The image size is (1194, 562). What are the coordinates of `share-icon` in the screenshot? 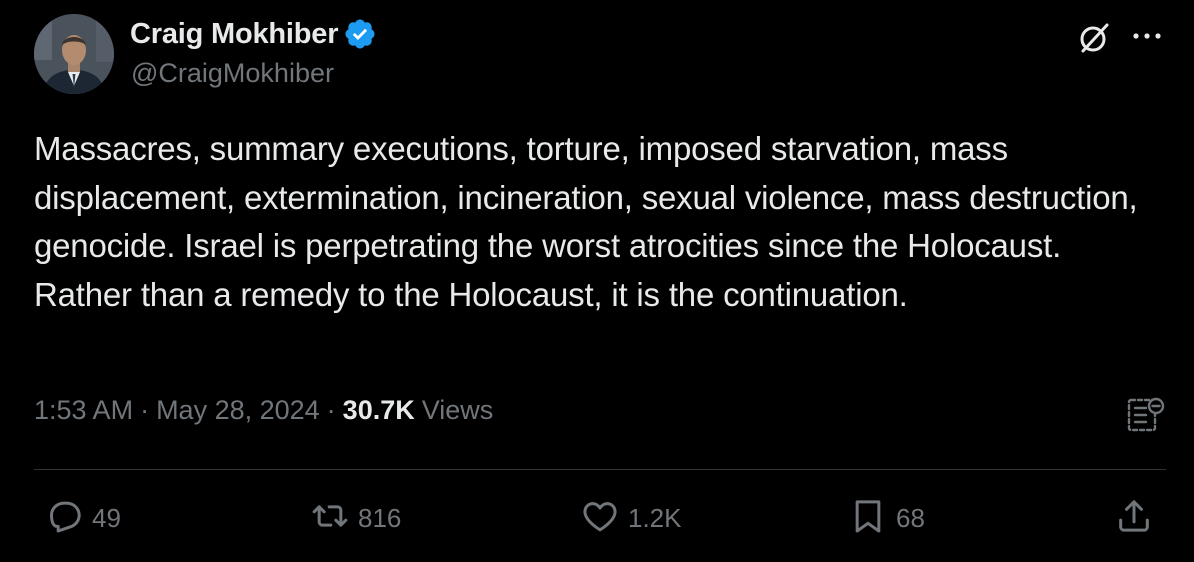 It's located at (1134, 518).